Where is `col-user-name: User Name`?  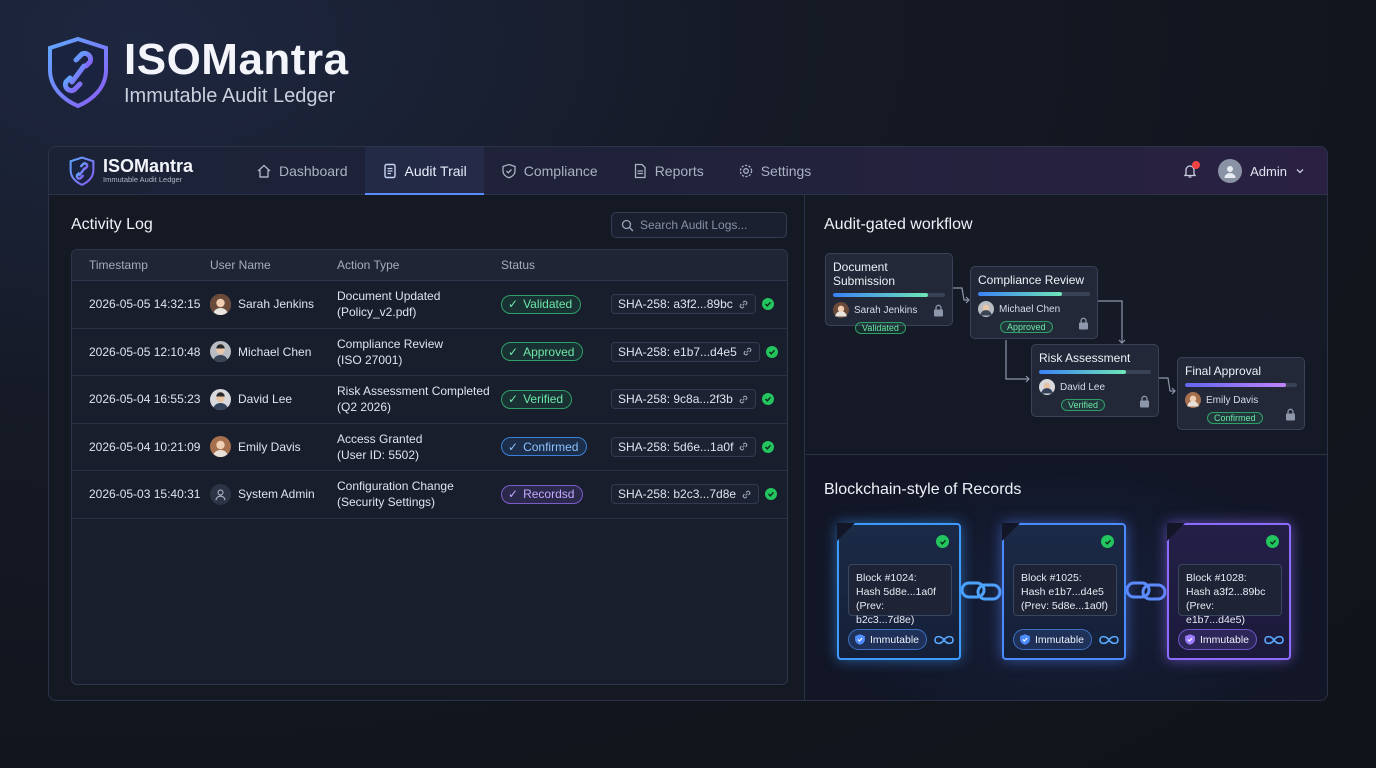
col-user-name: User Name is located at coordinates (273, 265).